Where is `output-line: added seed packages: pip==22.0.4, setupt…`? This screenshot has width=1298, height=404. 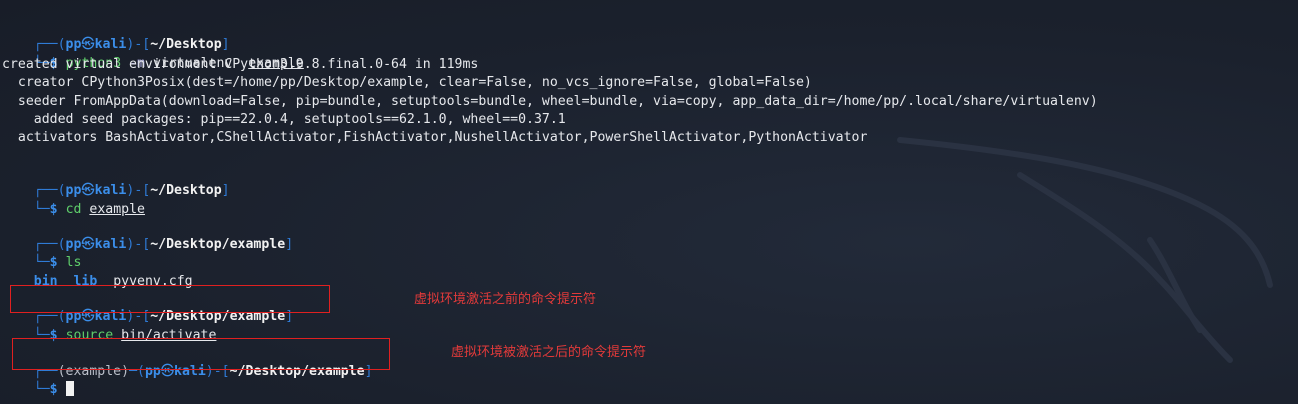
output-line: added seed packages: pip==22.0.4, setupt… is located at coordinates (284, 119).